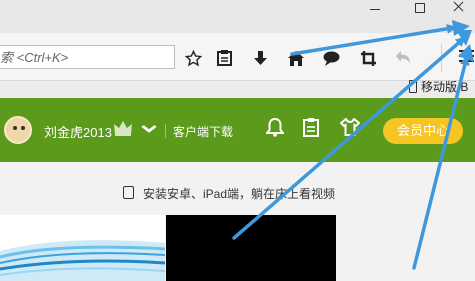 The image size is (475, 281). Describe the element at coordinates (331, 58) in the screenshot. I see `chat-icon` at that location.